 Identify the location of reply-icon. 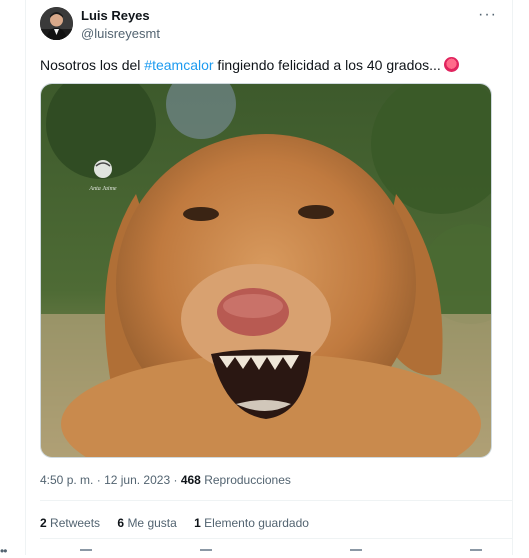
(86, 553).